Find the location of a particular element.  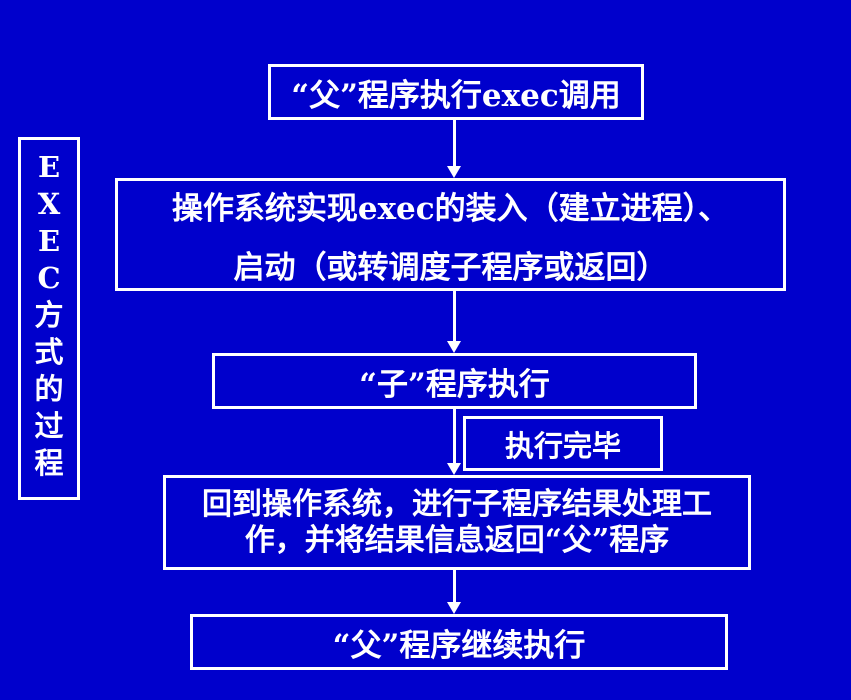

step-label: “父”程序继续执行 is located at coordinates (459, 645).